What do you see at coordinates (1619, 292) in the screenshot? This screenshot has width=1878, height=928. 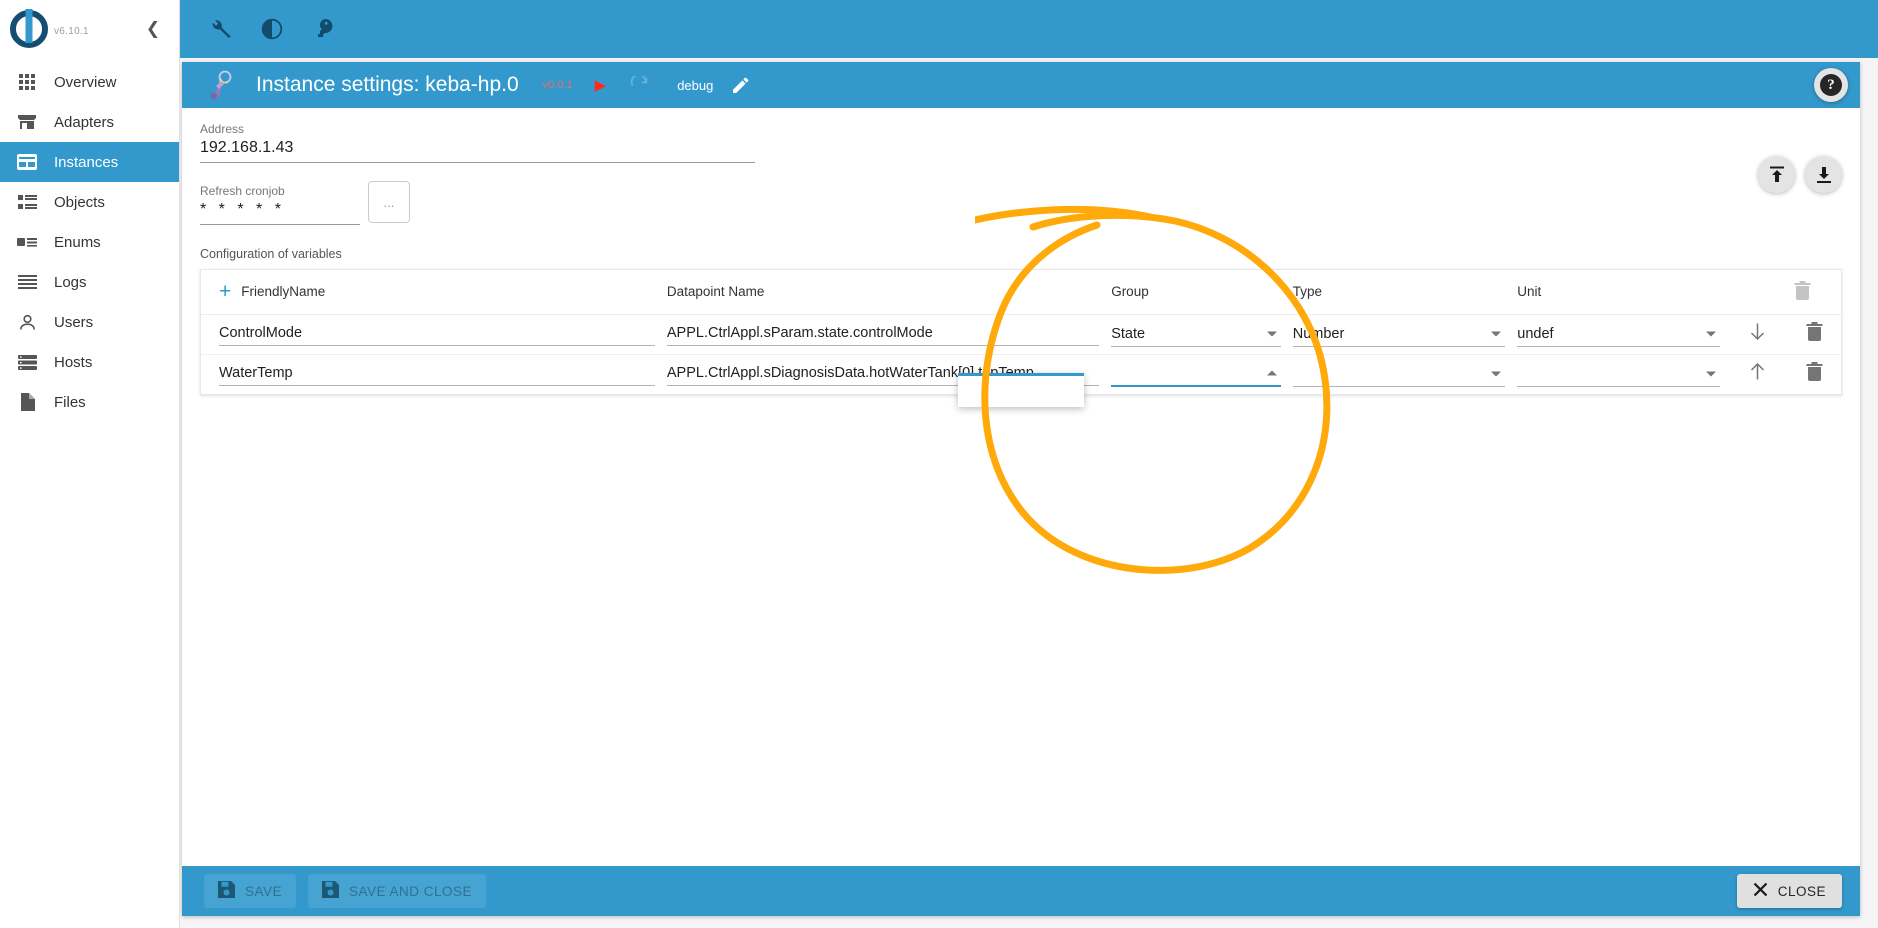 I see `header-unit: Unit` at bounding box center [1619, 292].